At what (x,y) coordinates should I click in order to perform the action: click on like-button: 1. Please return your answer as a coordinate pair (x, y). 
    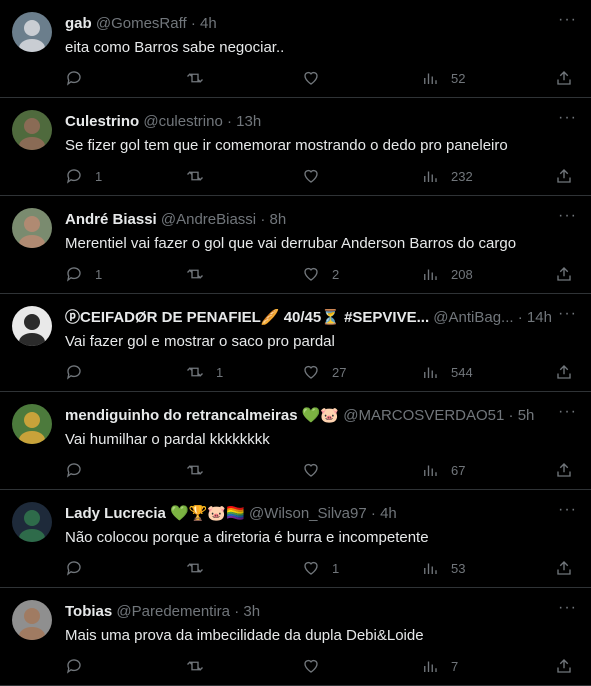
    Looking at the image, I should click on (320, 568).